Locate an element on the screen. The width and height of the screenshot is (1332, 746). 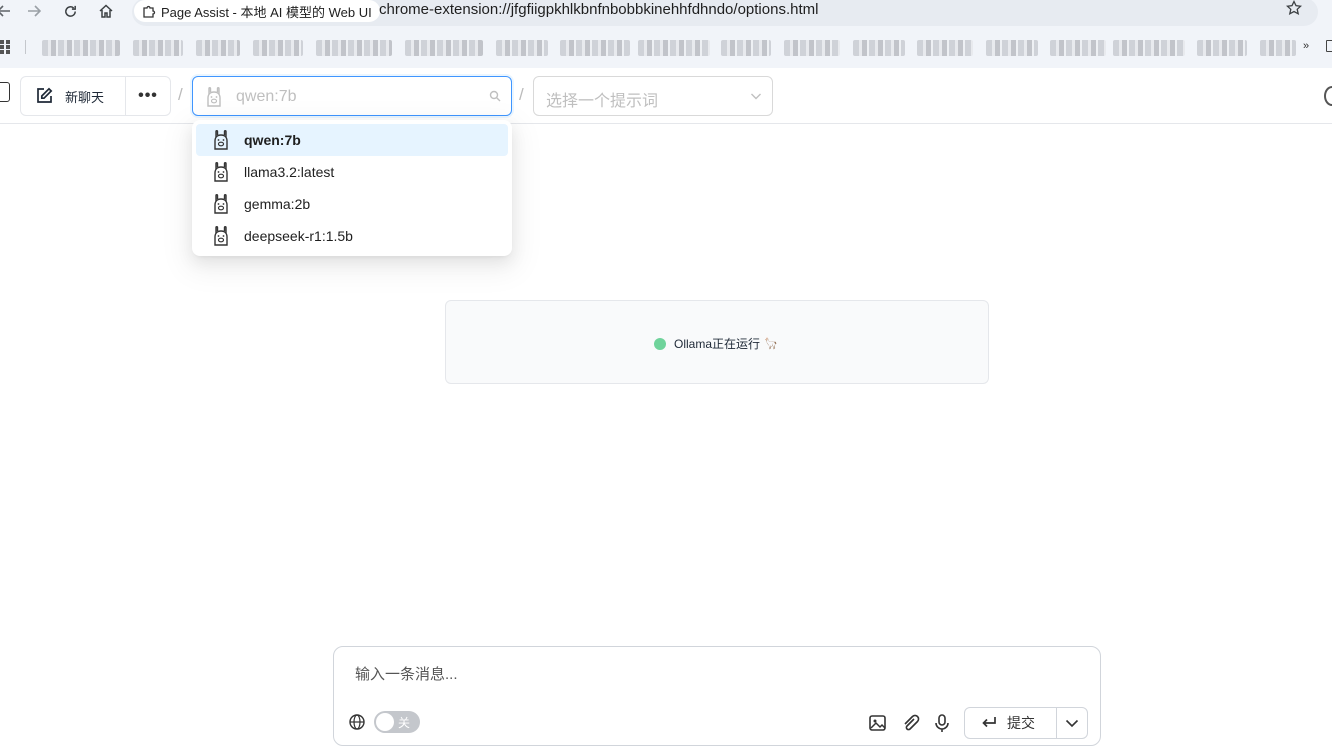
status-dot is located at coordinates (660, 343).